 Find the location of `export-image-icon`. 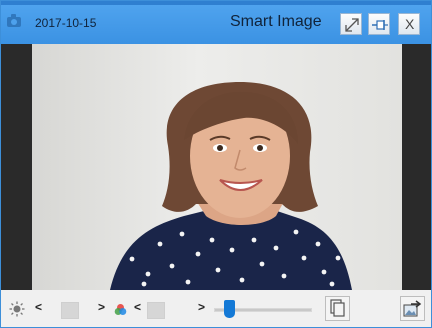

export-image-icon is located at coordinates (412, 308).